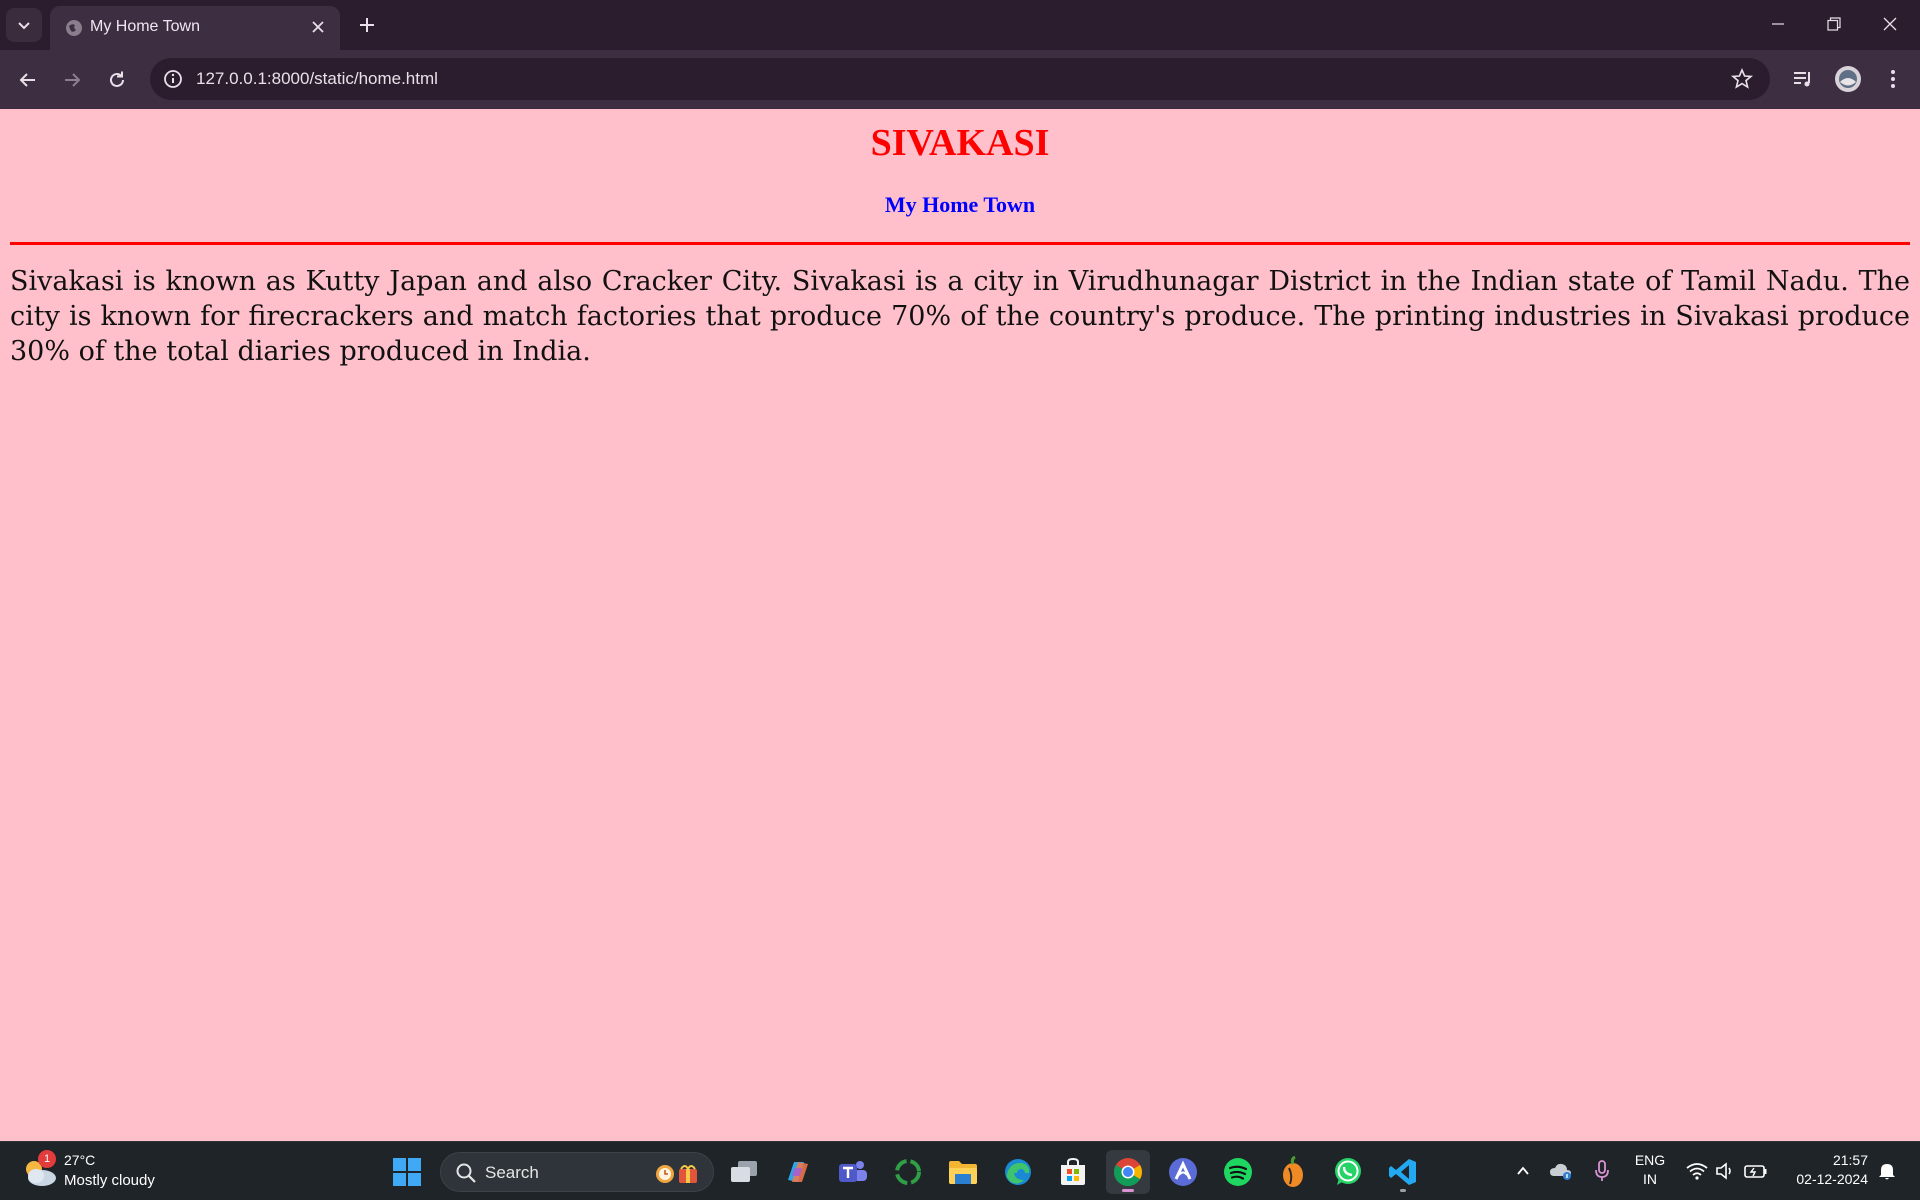 This screenshot has height=1200, width=1920. Describe the element at coordinates (960, 243) in the screenshot. I see `horizontal-rule` at that location.